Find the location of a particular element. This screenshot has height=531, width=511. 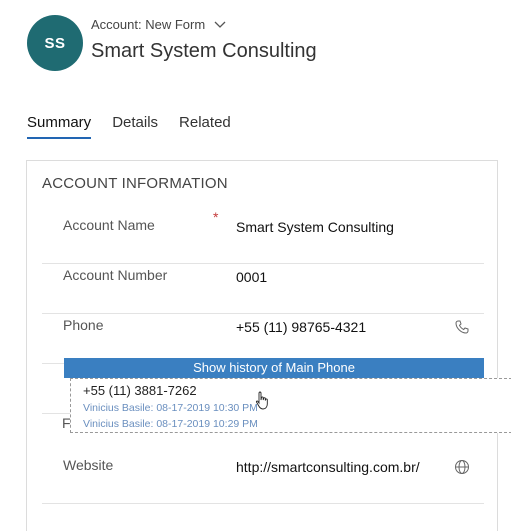

tab-details: Details is located at coordinates (135, 126).